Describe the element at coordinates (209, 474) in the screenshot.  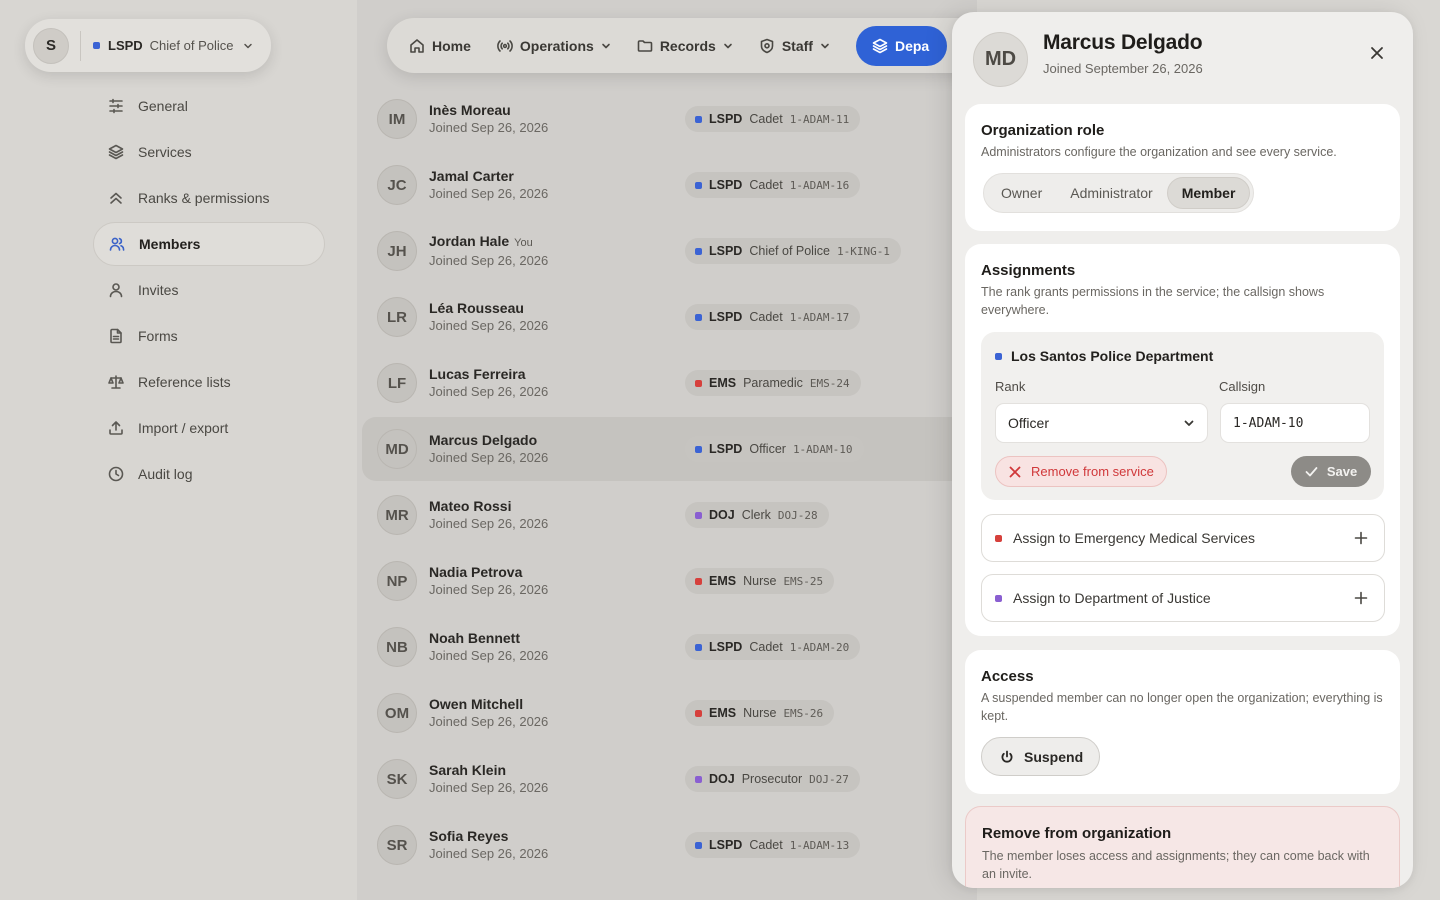
I see `sidebar-item-audit-log: Audit log` at that location.